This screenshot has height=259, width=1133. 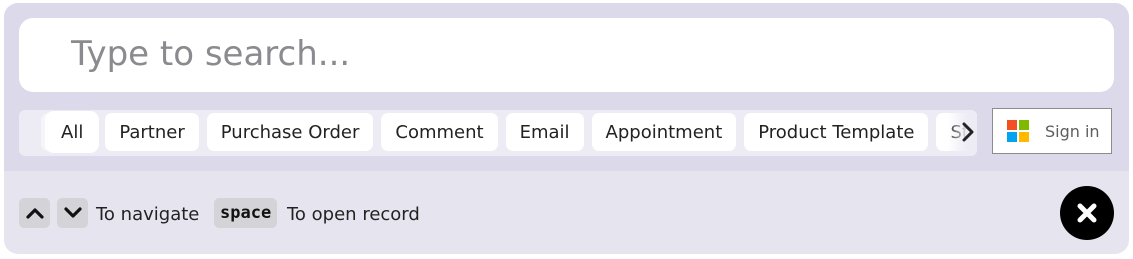 What do you see at coordinates (148, 214) in the screenshot?
I see `navigate-hint: To navigate` at bounding box center [148, 214].